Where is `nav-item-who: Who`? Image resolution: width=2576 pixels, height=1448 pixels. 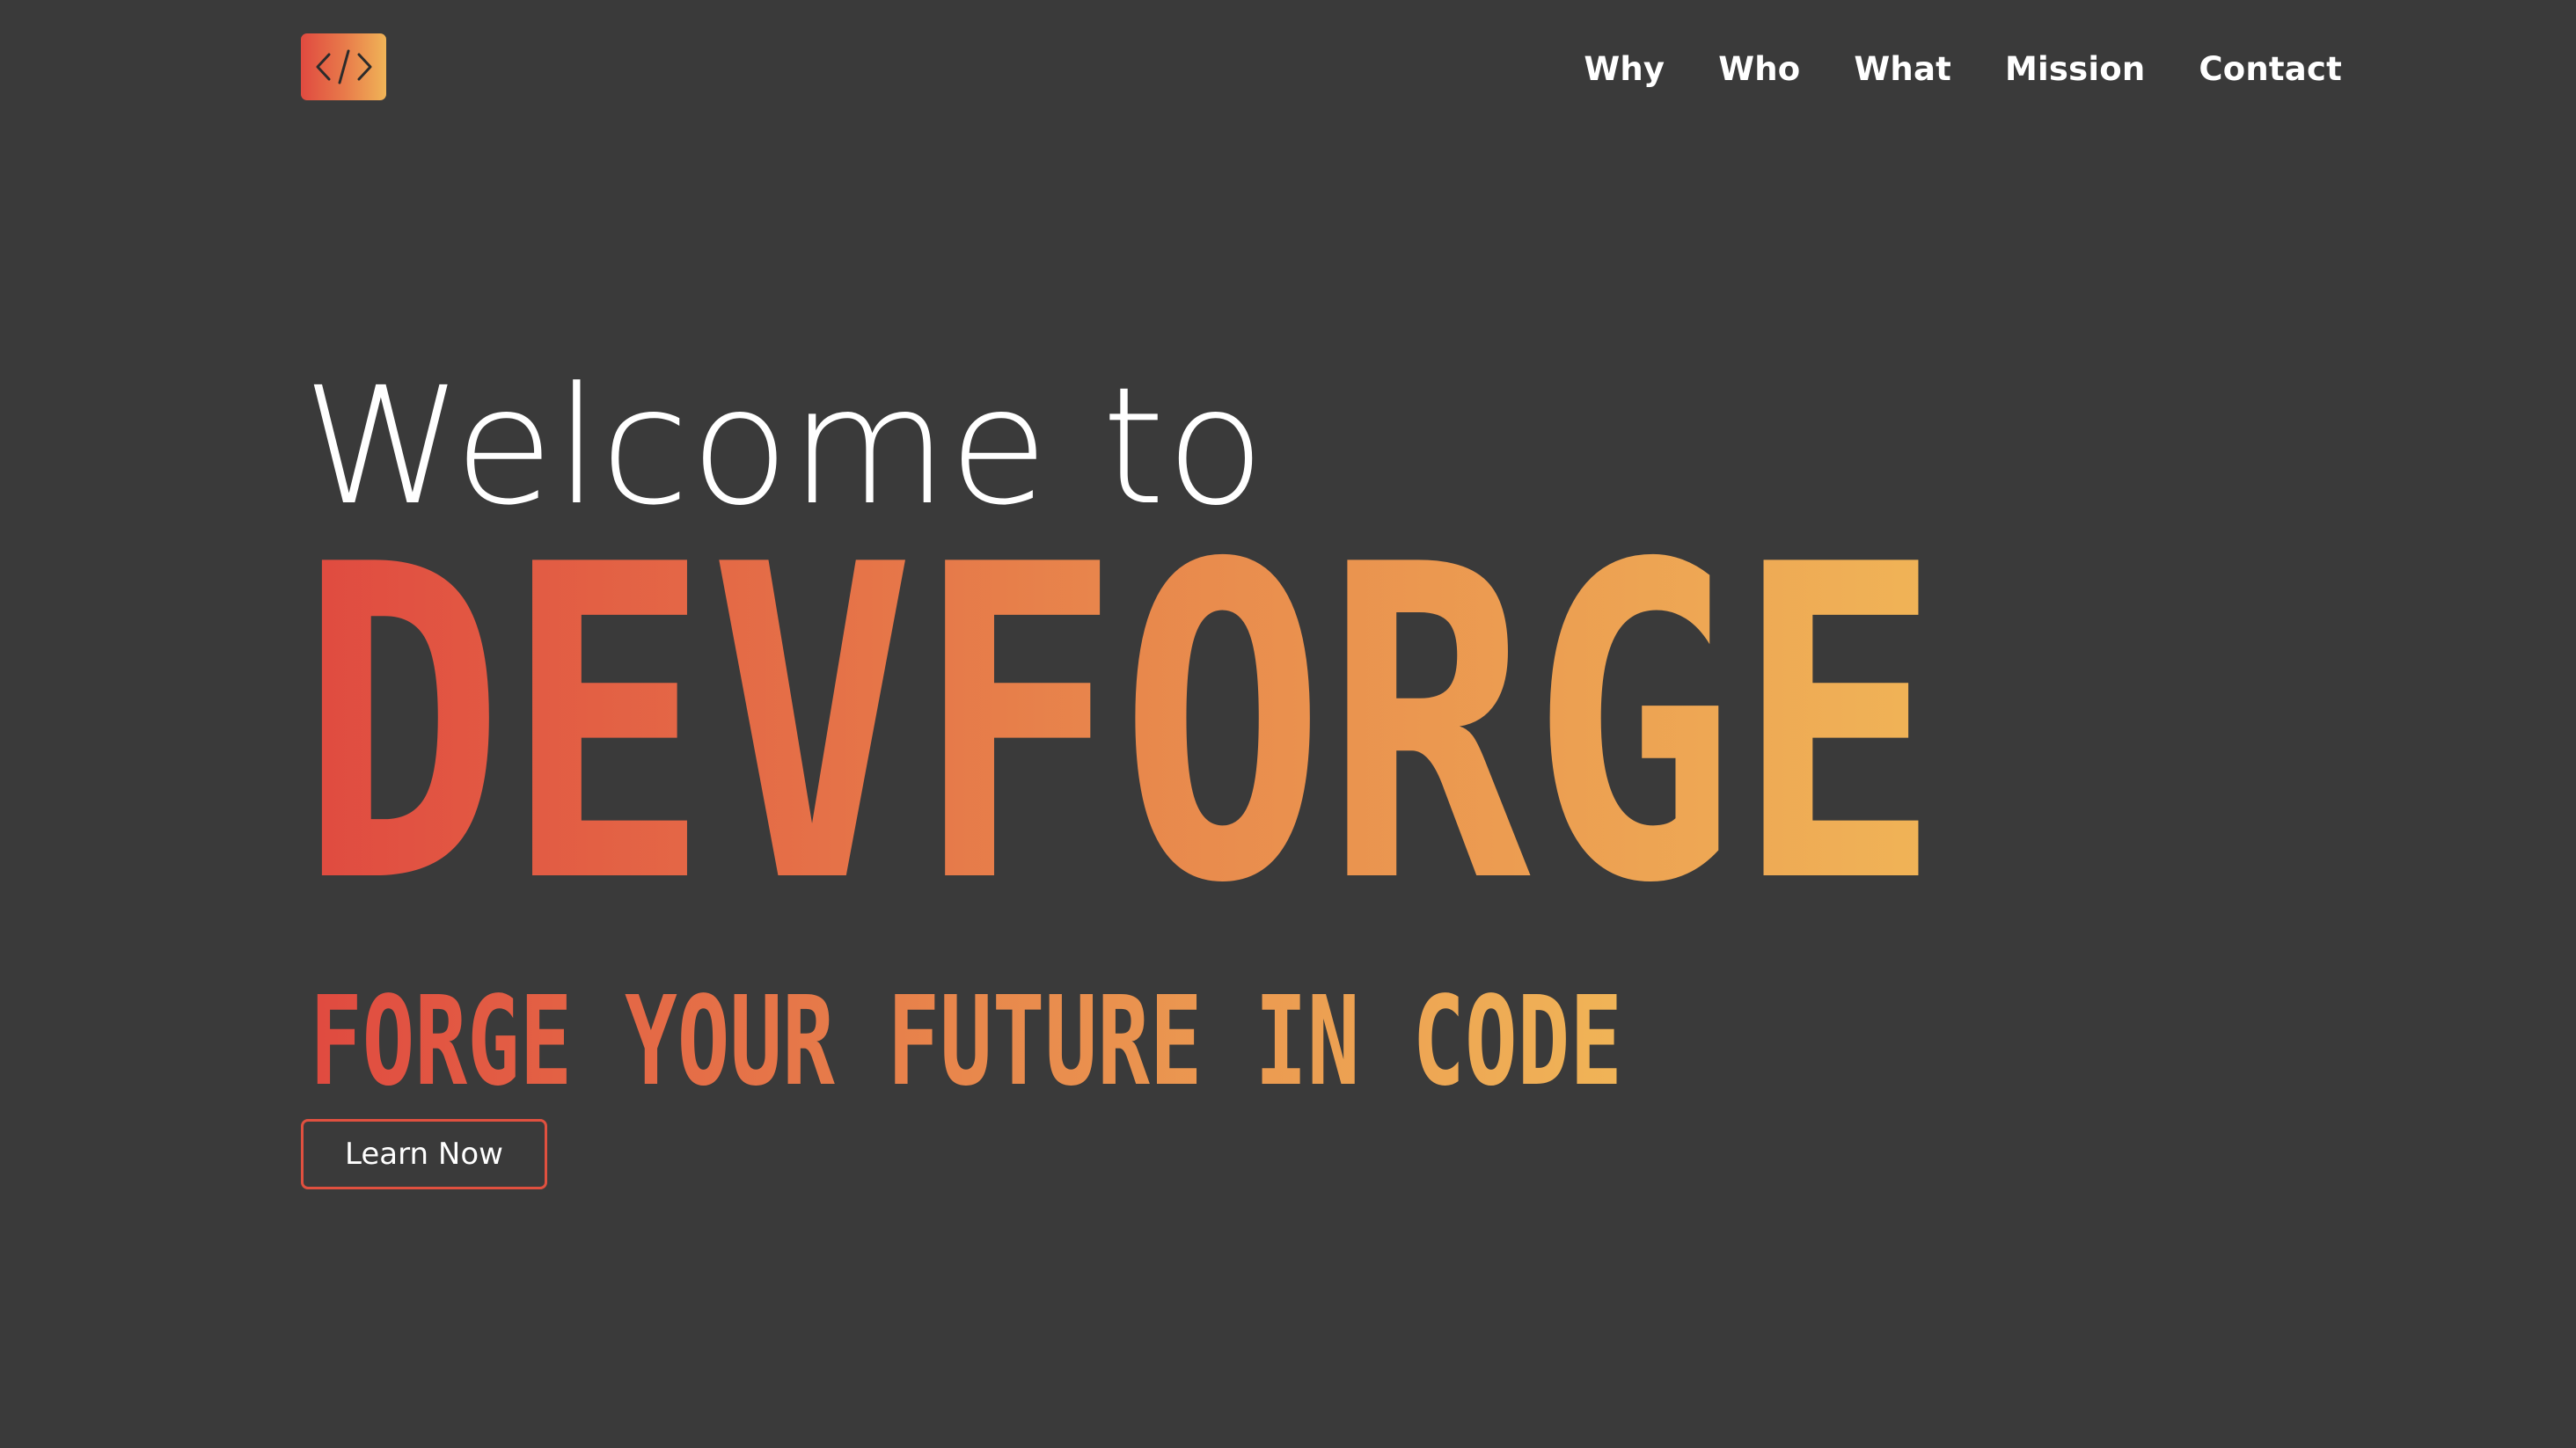
nav-item-who: Who is located at coordinates (1759, 69).